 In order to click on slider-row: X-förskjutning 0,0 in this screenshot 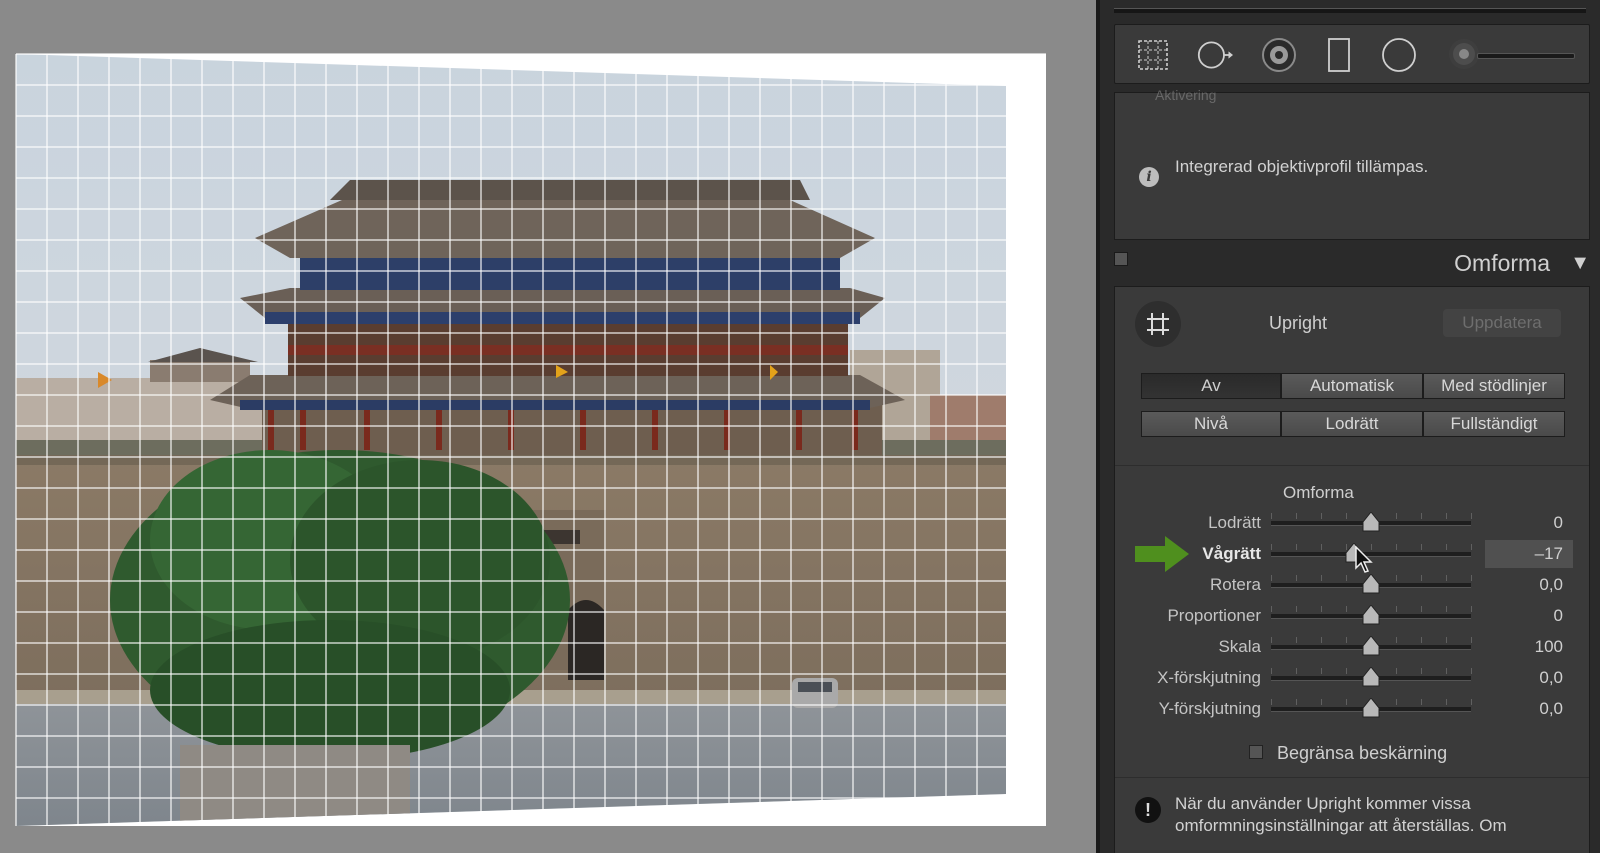, I will do `click(1353, 679)`.